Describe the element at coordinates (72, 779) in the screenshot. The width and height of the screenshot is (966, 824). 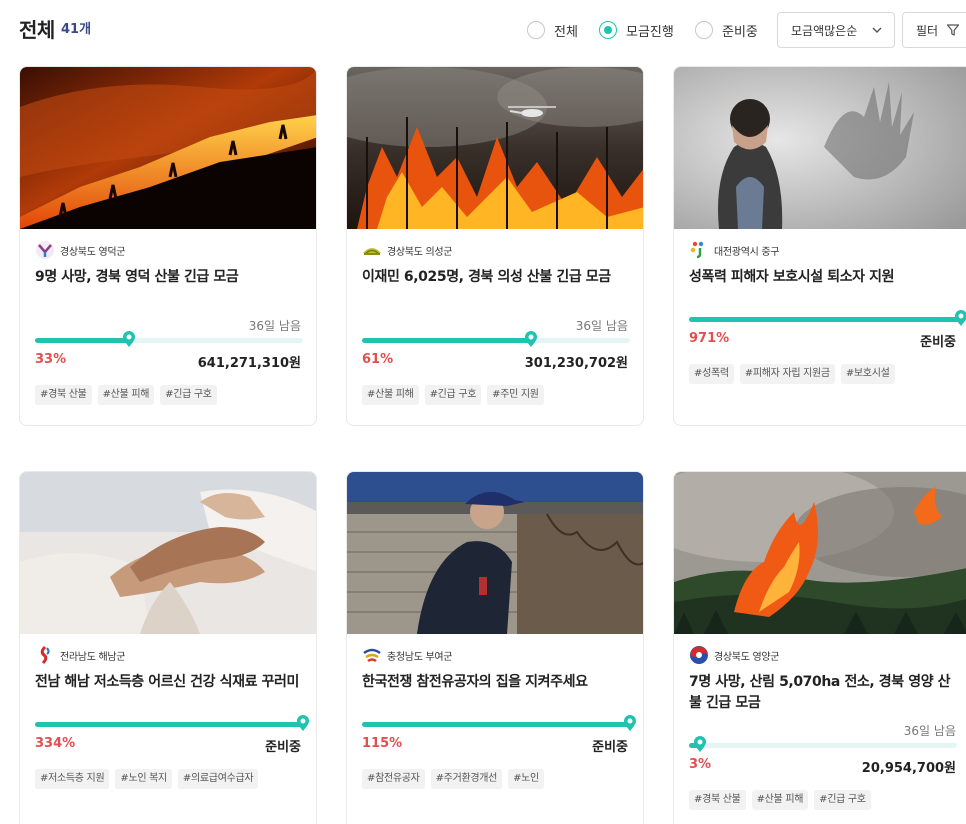
I see `tag: #저소득층 지원` at that location.